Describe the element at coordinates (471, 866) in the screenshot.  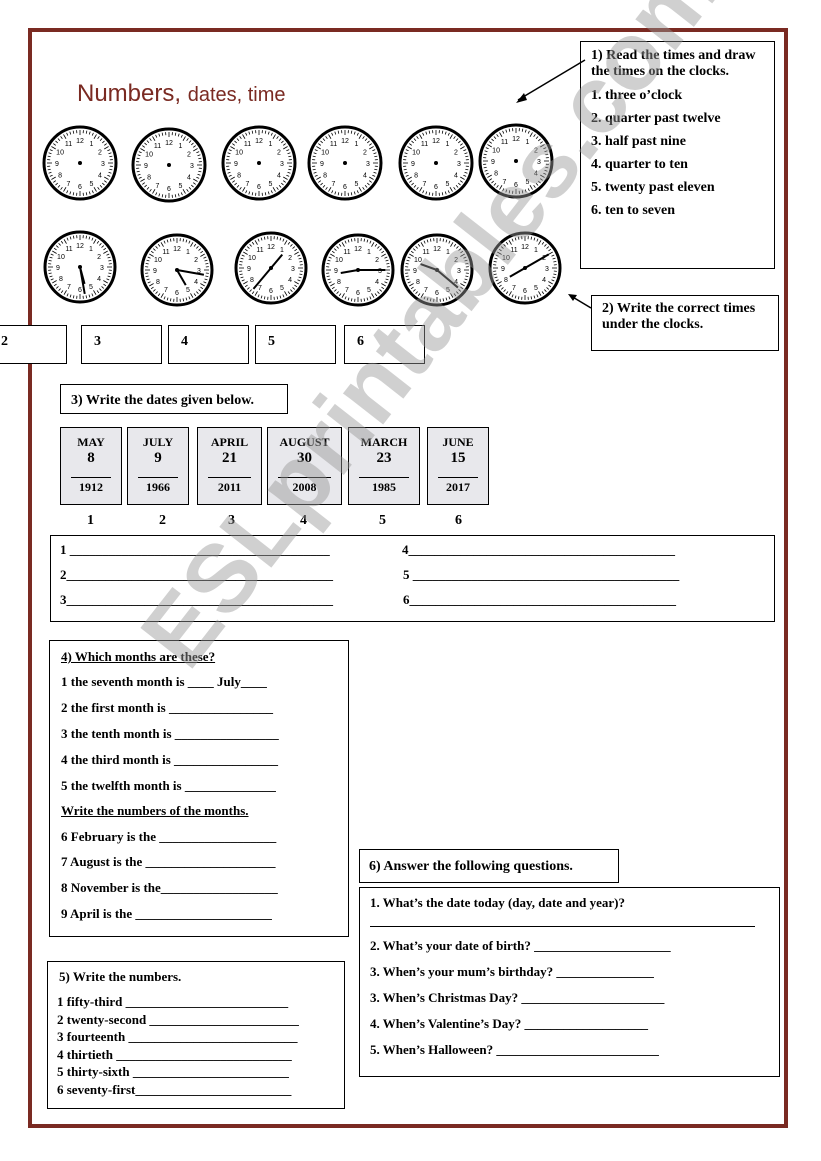
I see `section6-heading: 6) Answer the following questions.` at that location.